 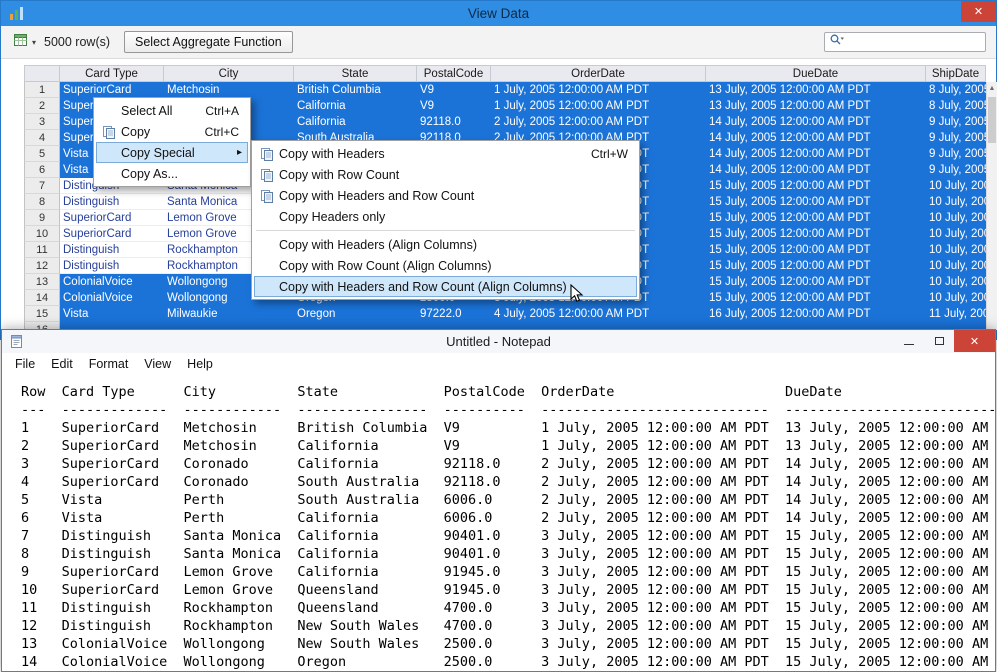 I want to click on view-data-titlebar: View Data ✕, so click(x=498, y=13).